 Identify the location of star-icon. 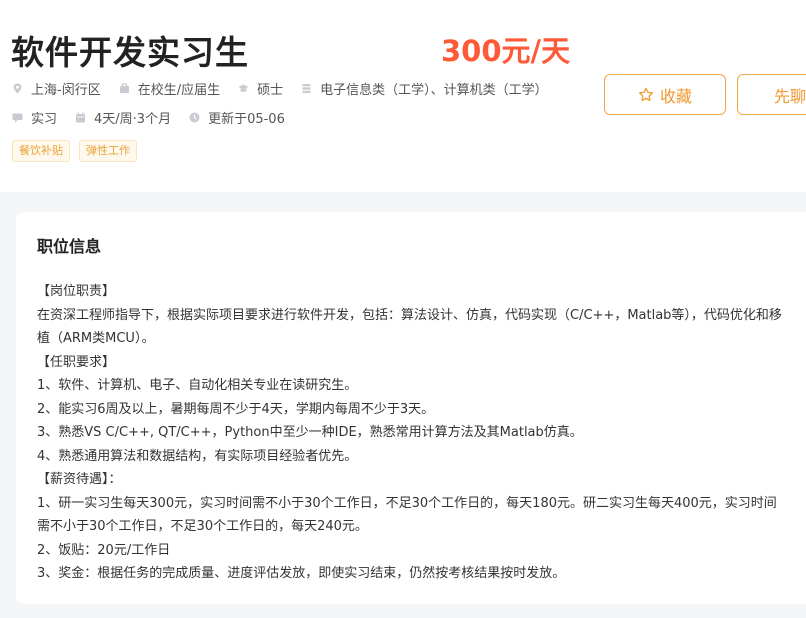
(646, 95).